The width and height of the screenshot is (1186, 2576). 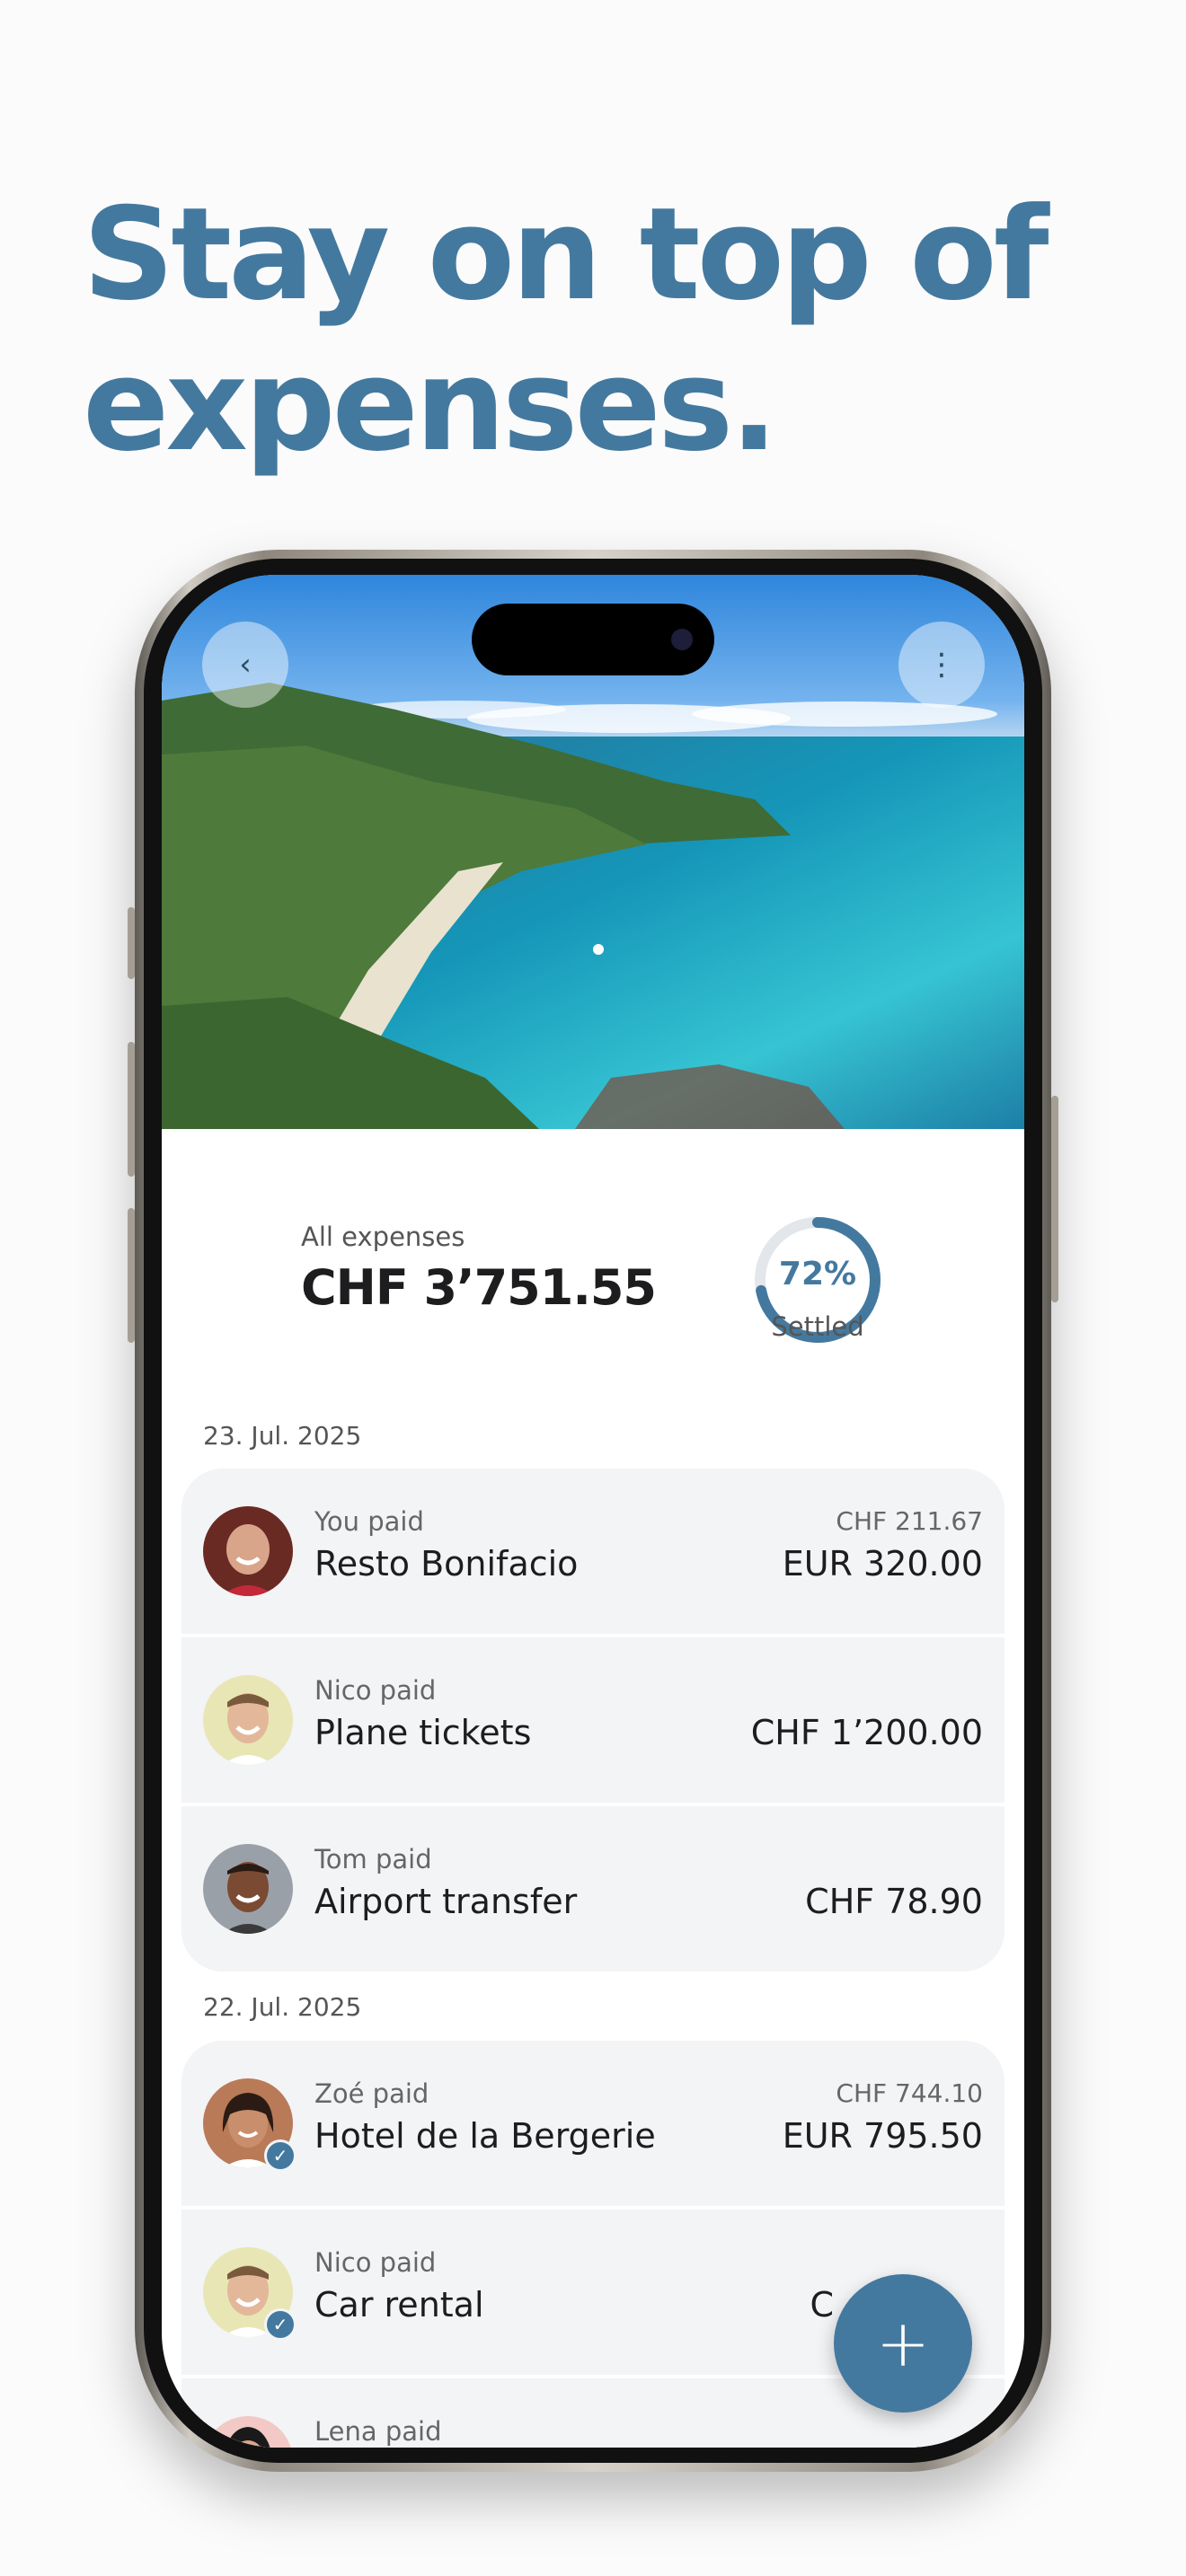 I want to click on payer-label: You paid, so click(x=369, y=1521).